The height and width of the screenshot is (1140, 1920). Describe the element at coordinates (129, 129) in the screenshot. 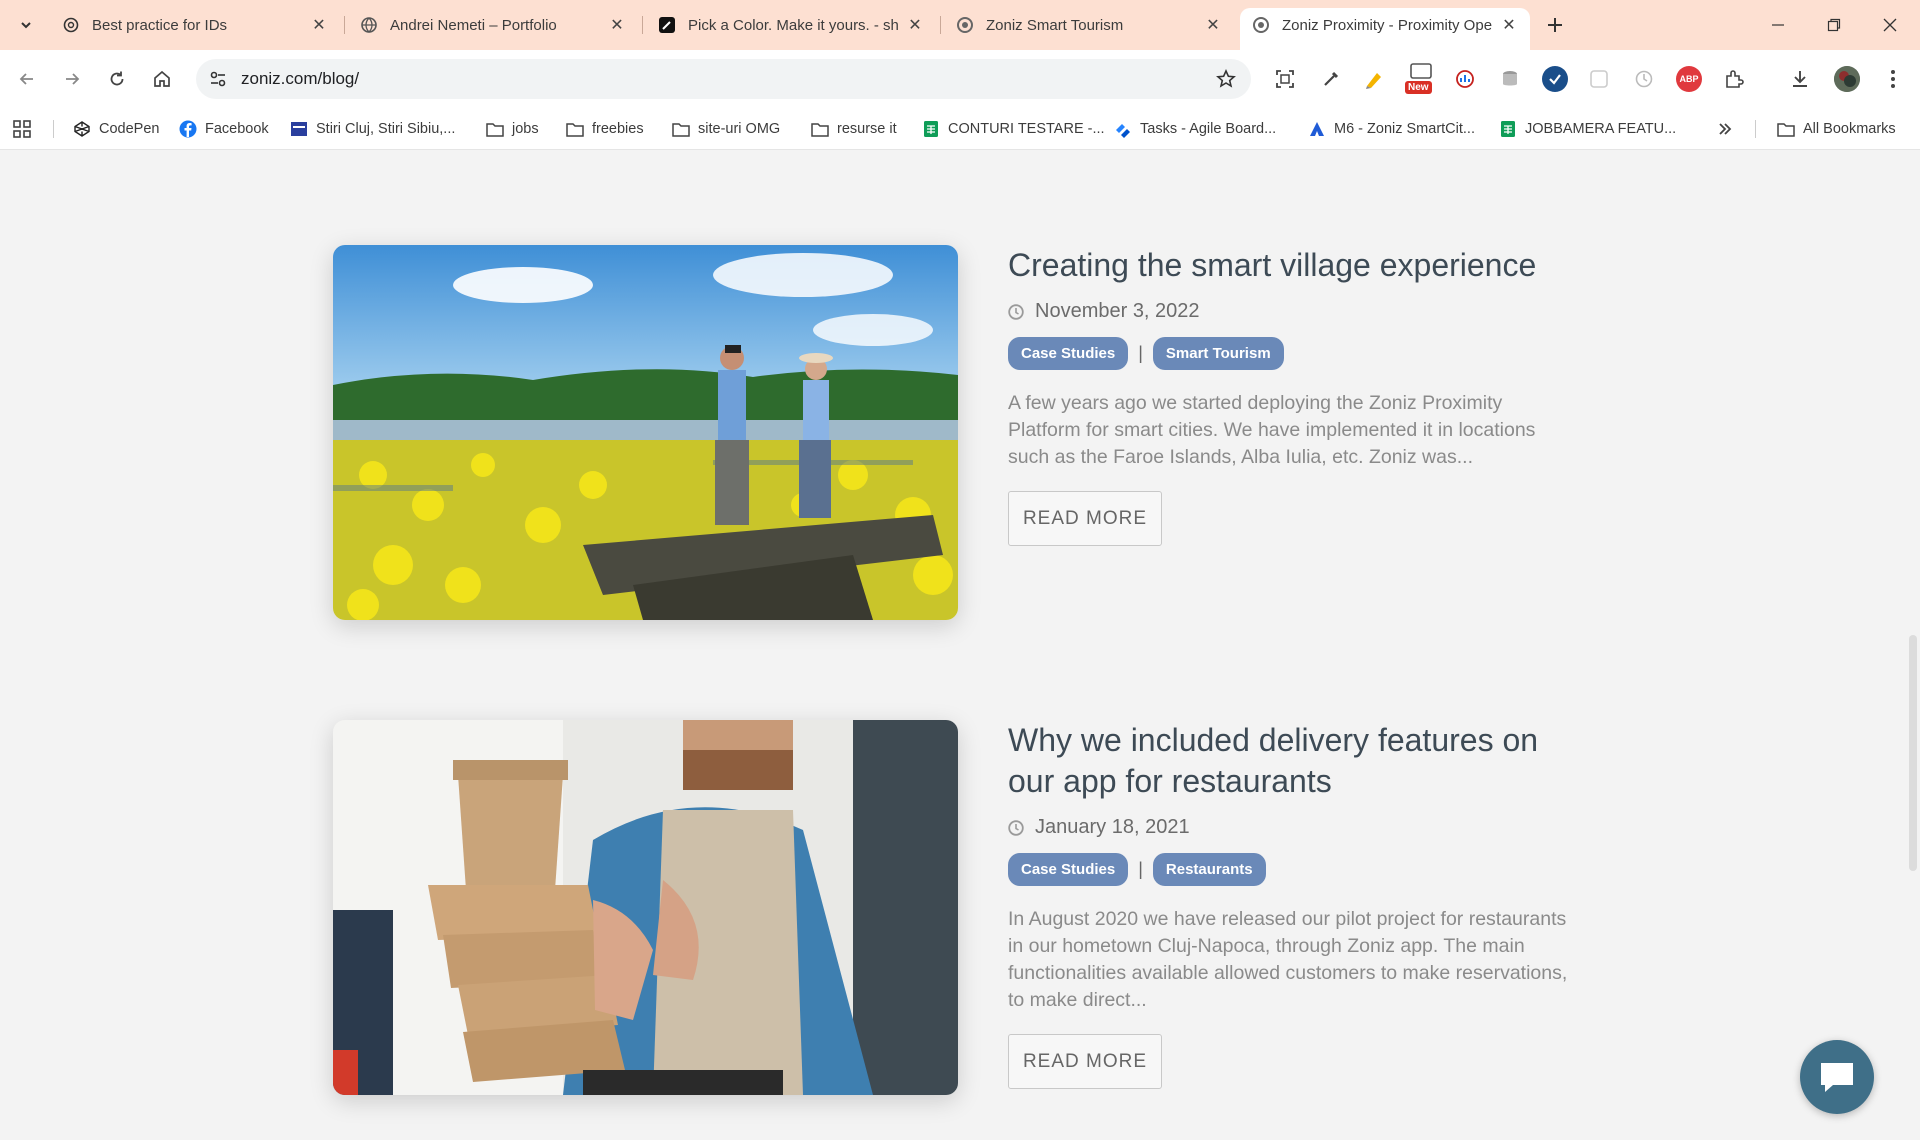

I see `bookmark-label: CodePen` at that location.